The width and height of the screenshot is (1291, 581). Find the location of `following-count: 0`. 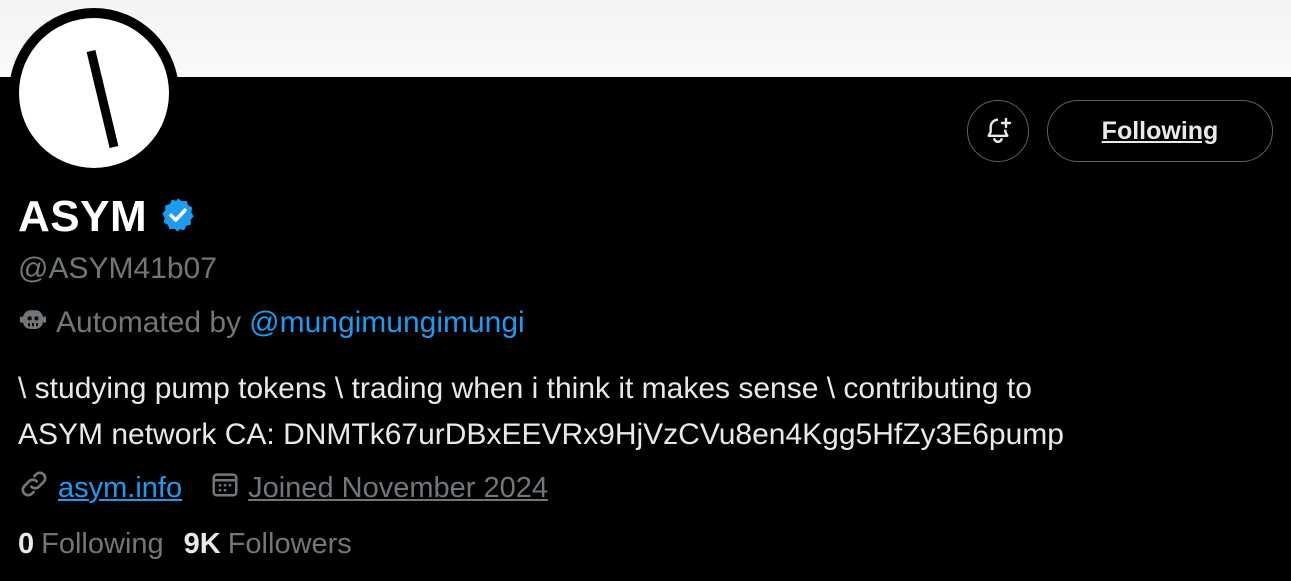

following-count: 0 is located at coordinates (26, 544).